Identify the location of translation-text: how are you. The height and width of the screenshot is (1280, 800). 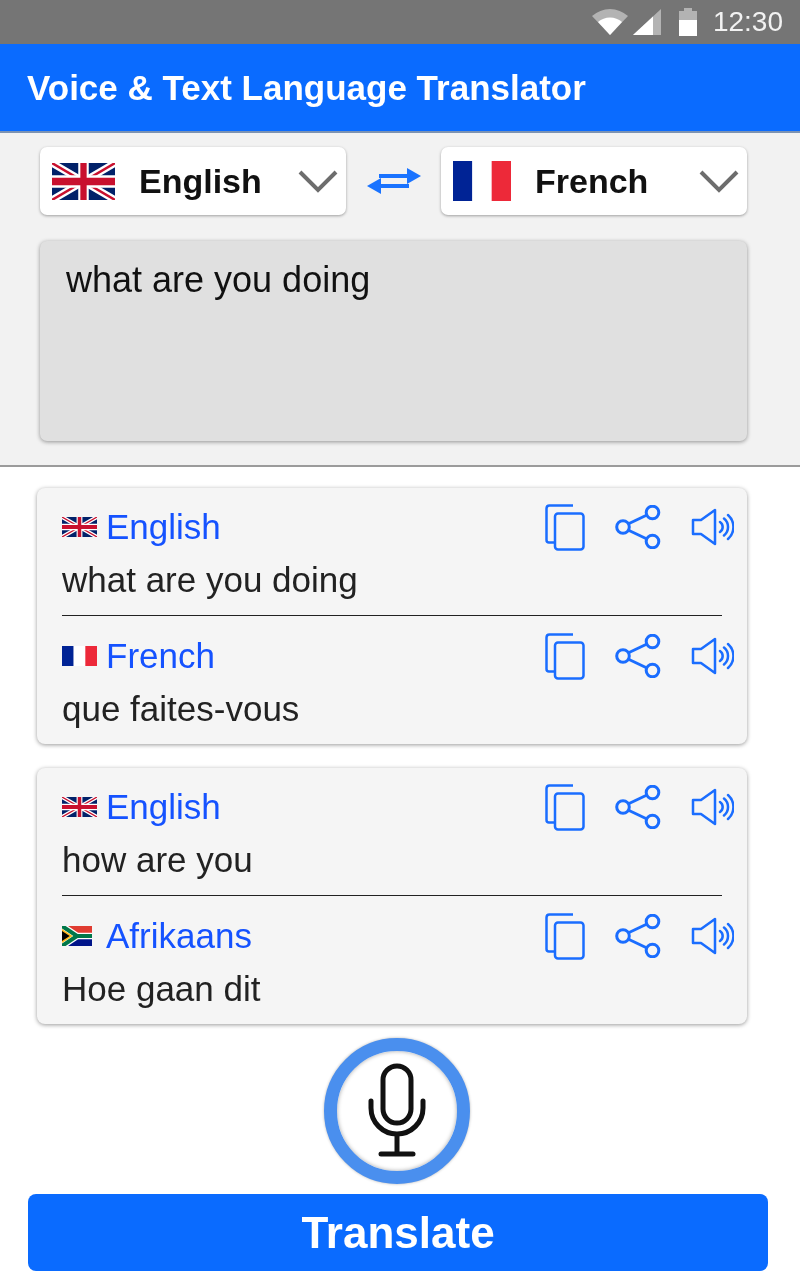
(158, 860).